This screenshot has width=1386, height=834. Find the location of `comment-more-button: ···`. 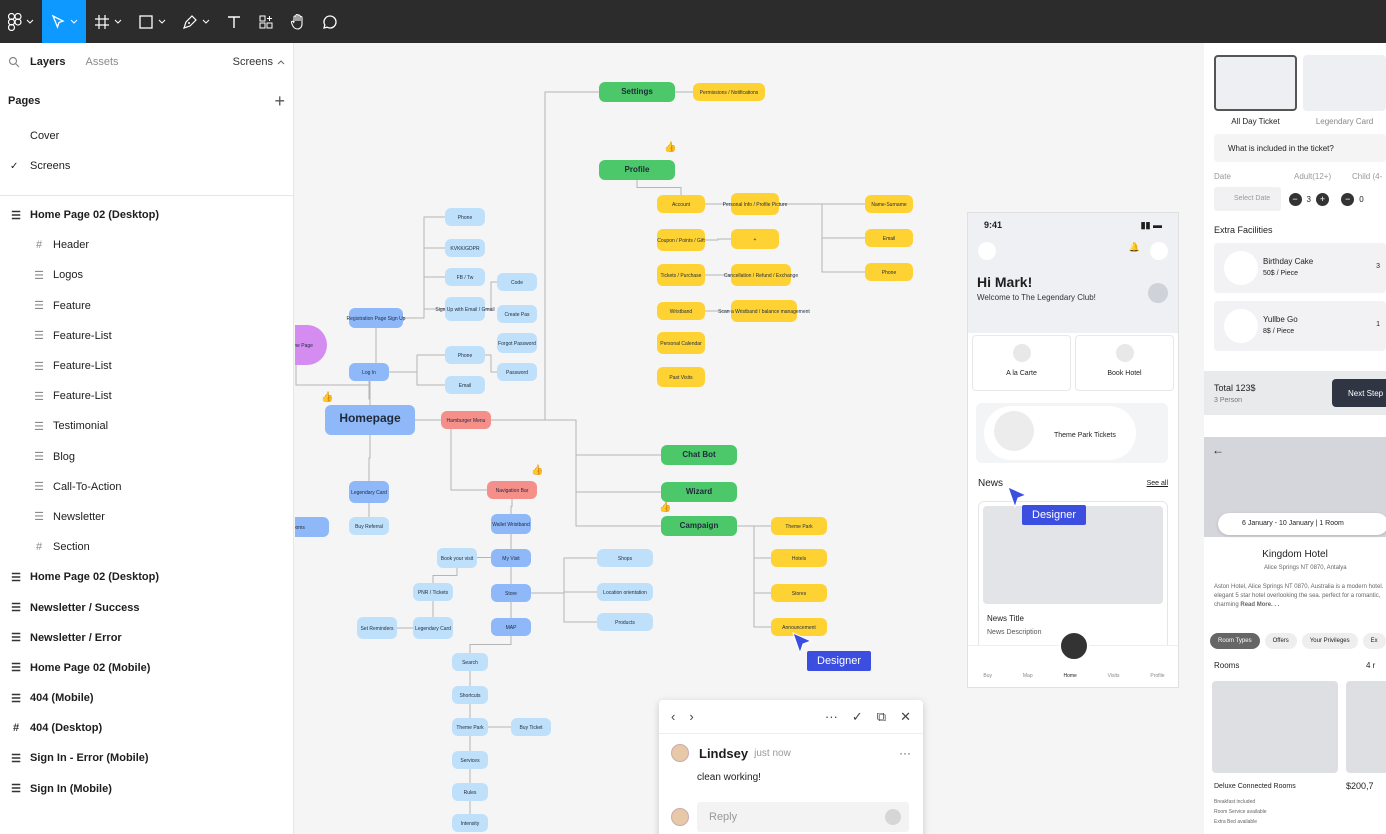

comment-more-button: ··· is located at coordinates (905, 753).